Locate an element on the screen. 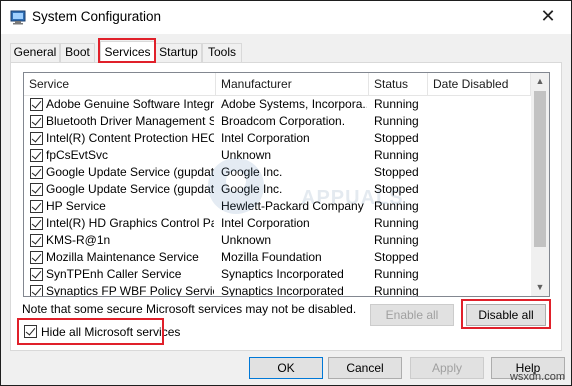  service-manufacturer: Hewlett-Packard Company is located at coordinates (292, 206).